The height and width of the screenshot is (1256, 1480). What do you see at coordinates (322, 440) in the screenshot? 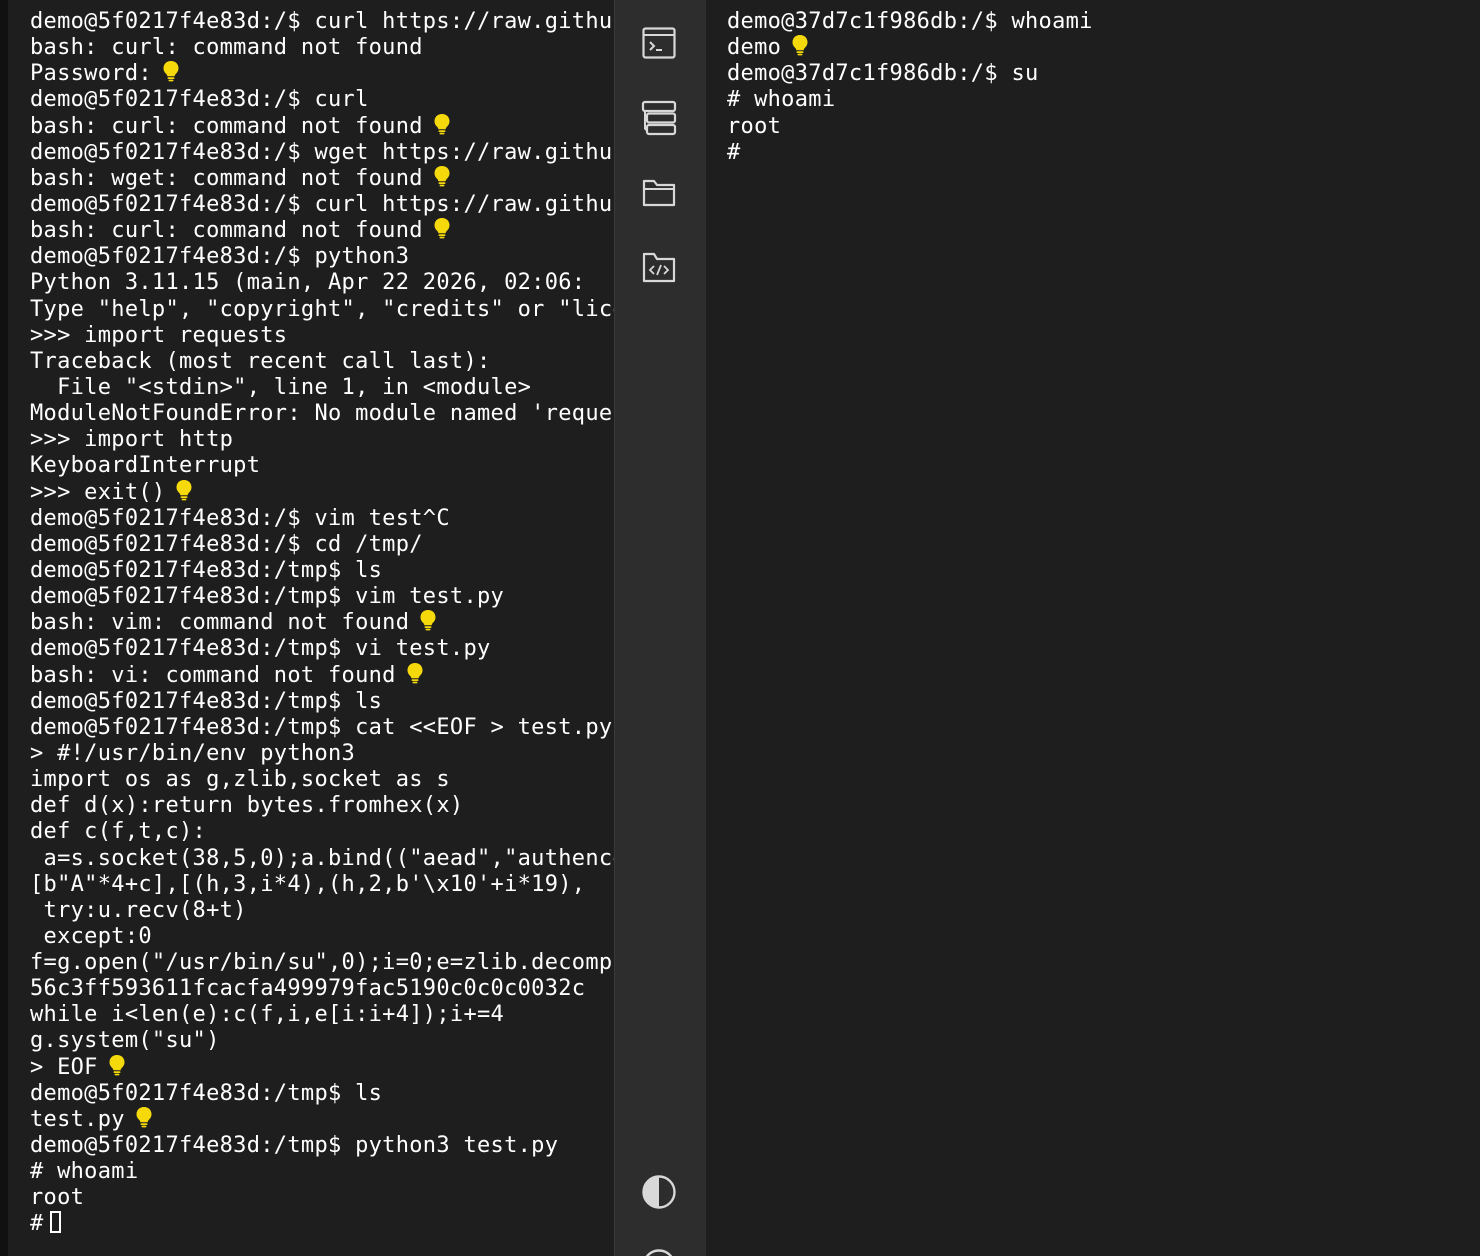
I see `terminal-line: >>> import http` at bounding box center [322, 440].